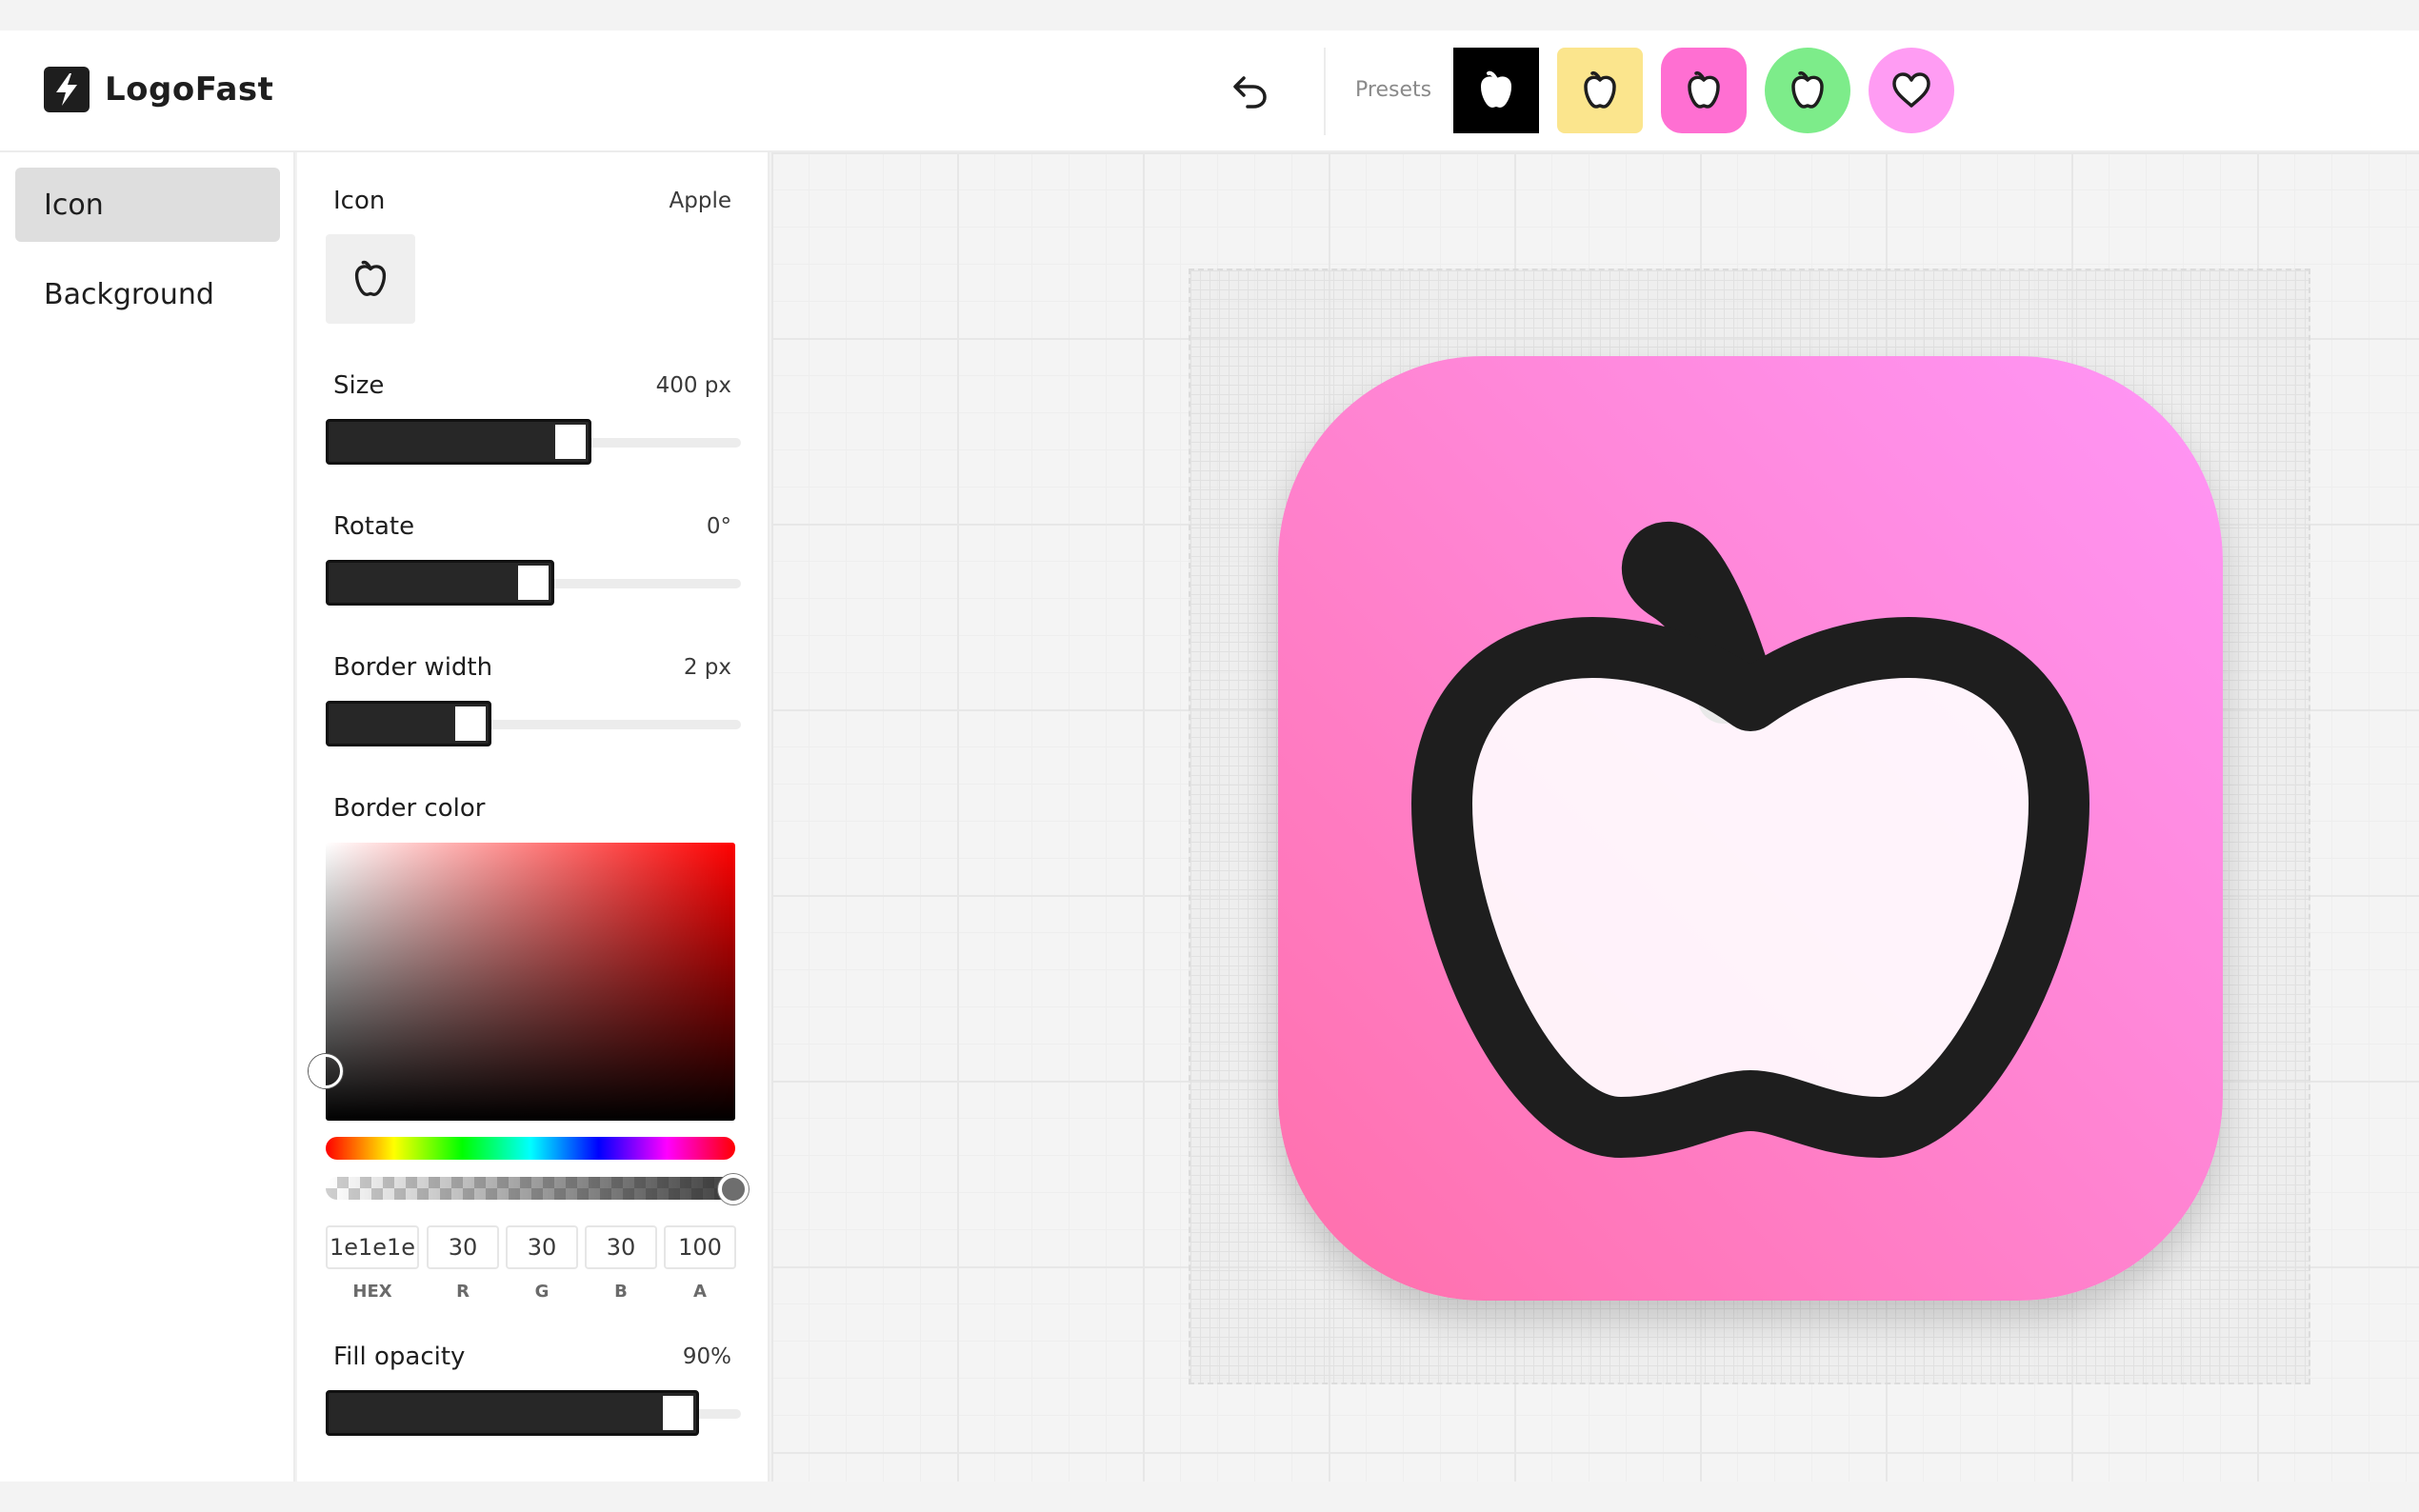 This screenshot has width=2419, height=1512. I want to click on preset-green-circle, so click(1807, 90).